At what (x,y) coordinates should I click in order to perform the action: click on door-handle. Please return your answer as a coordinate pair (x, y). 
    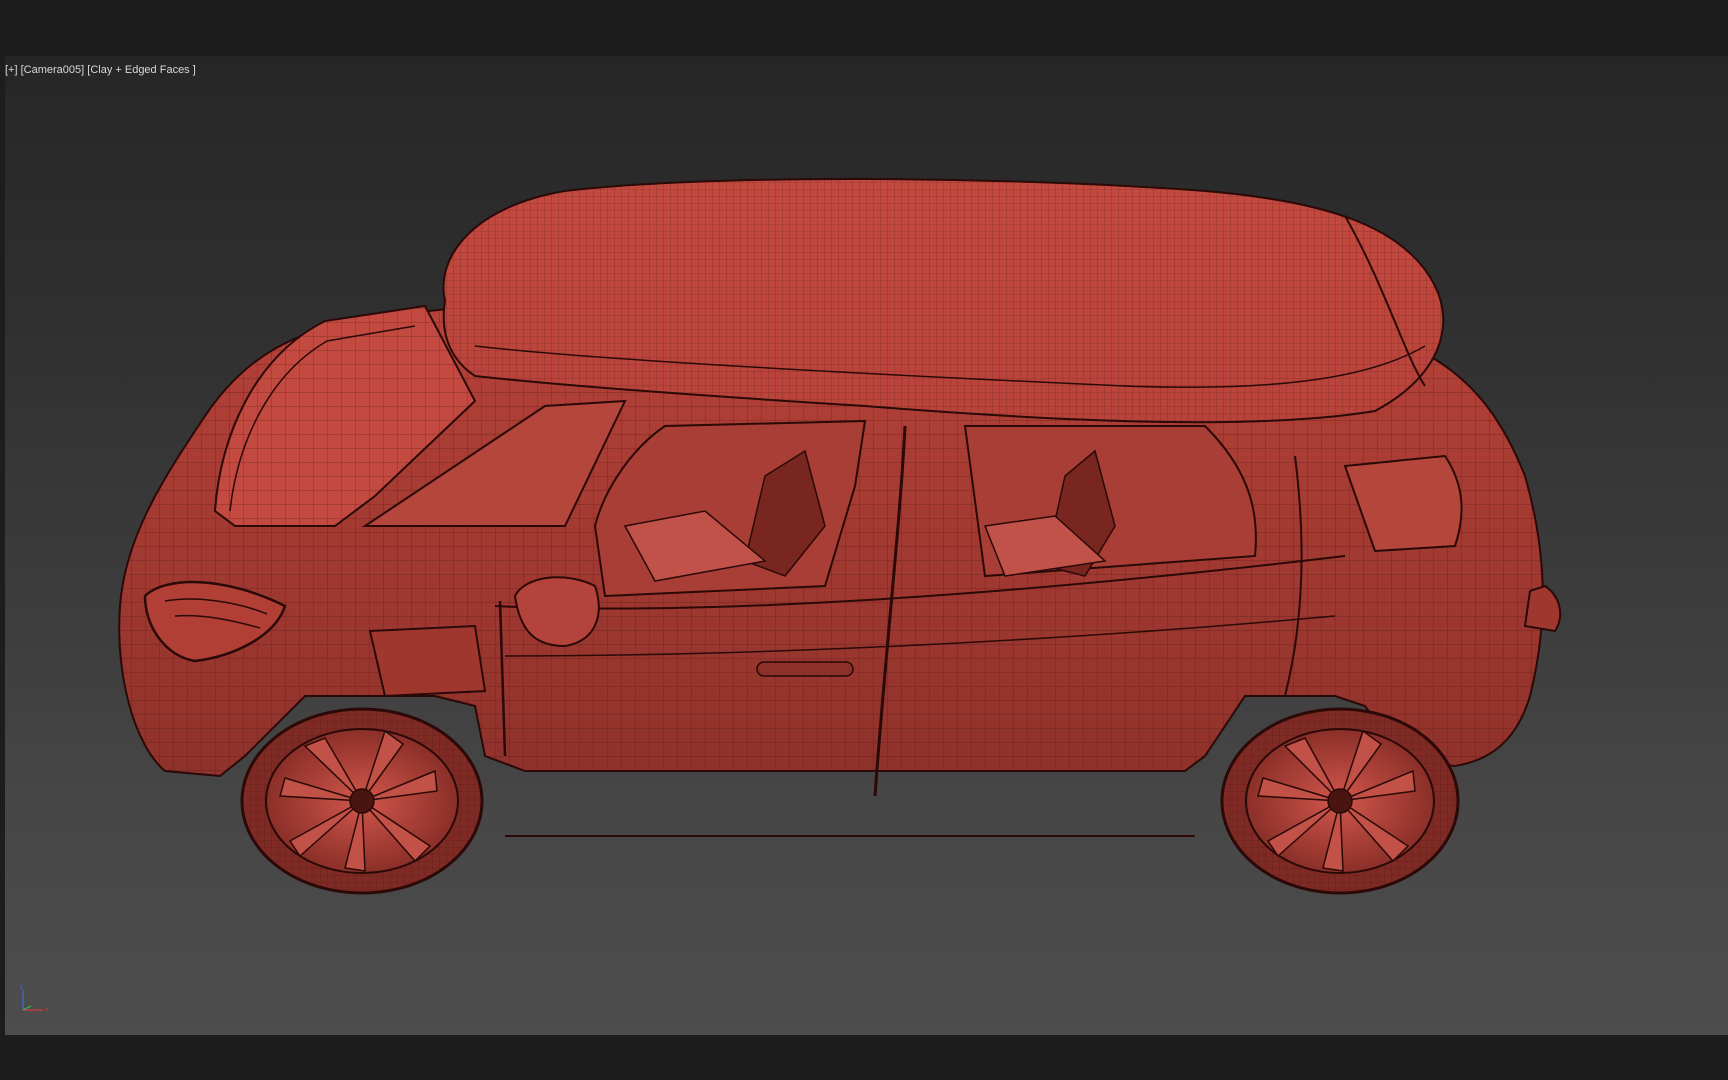
    Looking at the image, I should click on (805, 669).